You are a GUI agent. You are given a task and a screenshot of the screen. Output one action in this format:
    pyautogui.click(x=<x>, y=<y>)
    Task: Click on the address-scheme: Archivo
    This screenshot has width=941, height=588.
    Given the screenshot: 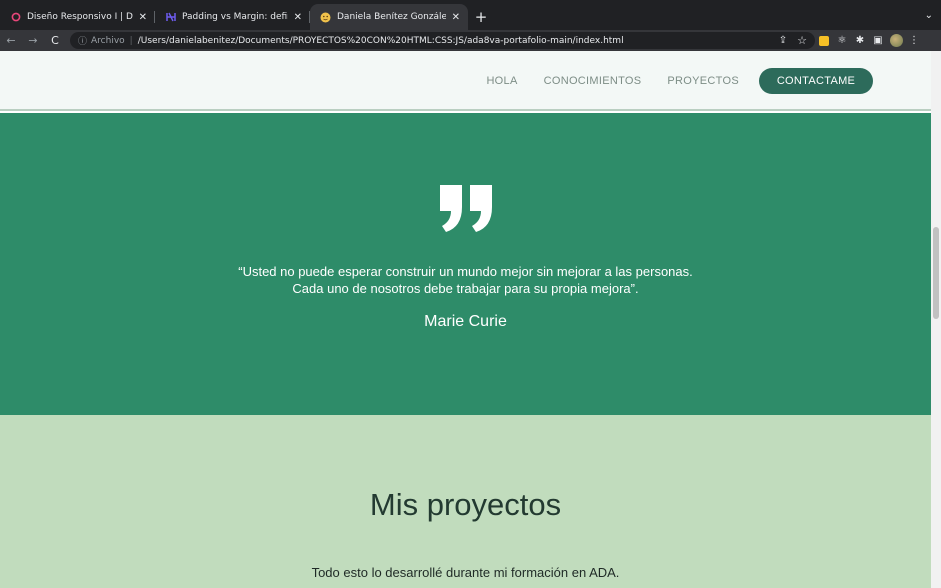 What is the action you would take?
    pyautogui.click(x=108, y=40)
    